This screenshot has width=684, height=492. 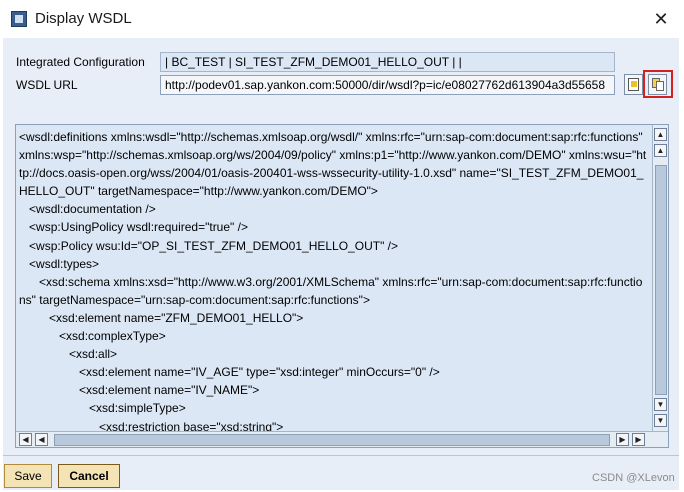 I want to click on integrated-configuration-label: Integrated Configuration, so click(x=80, y=62).